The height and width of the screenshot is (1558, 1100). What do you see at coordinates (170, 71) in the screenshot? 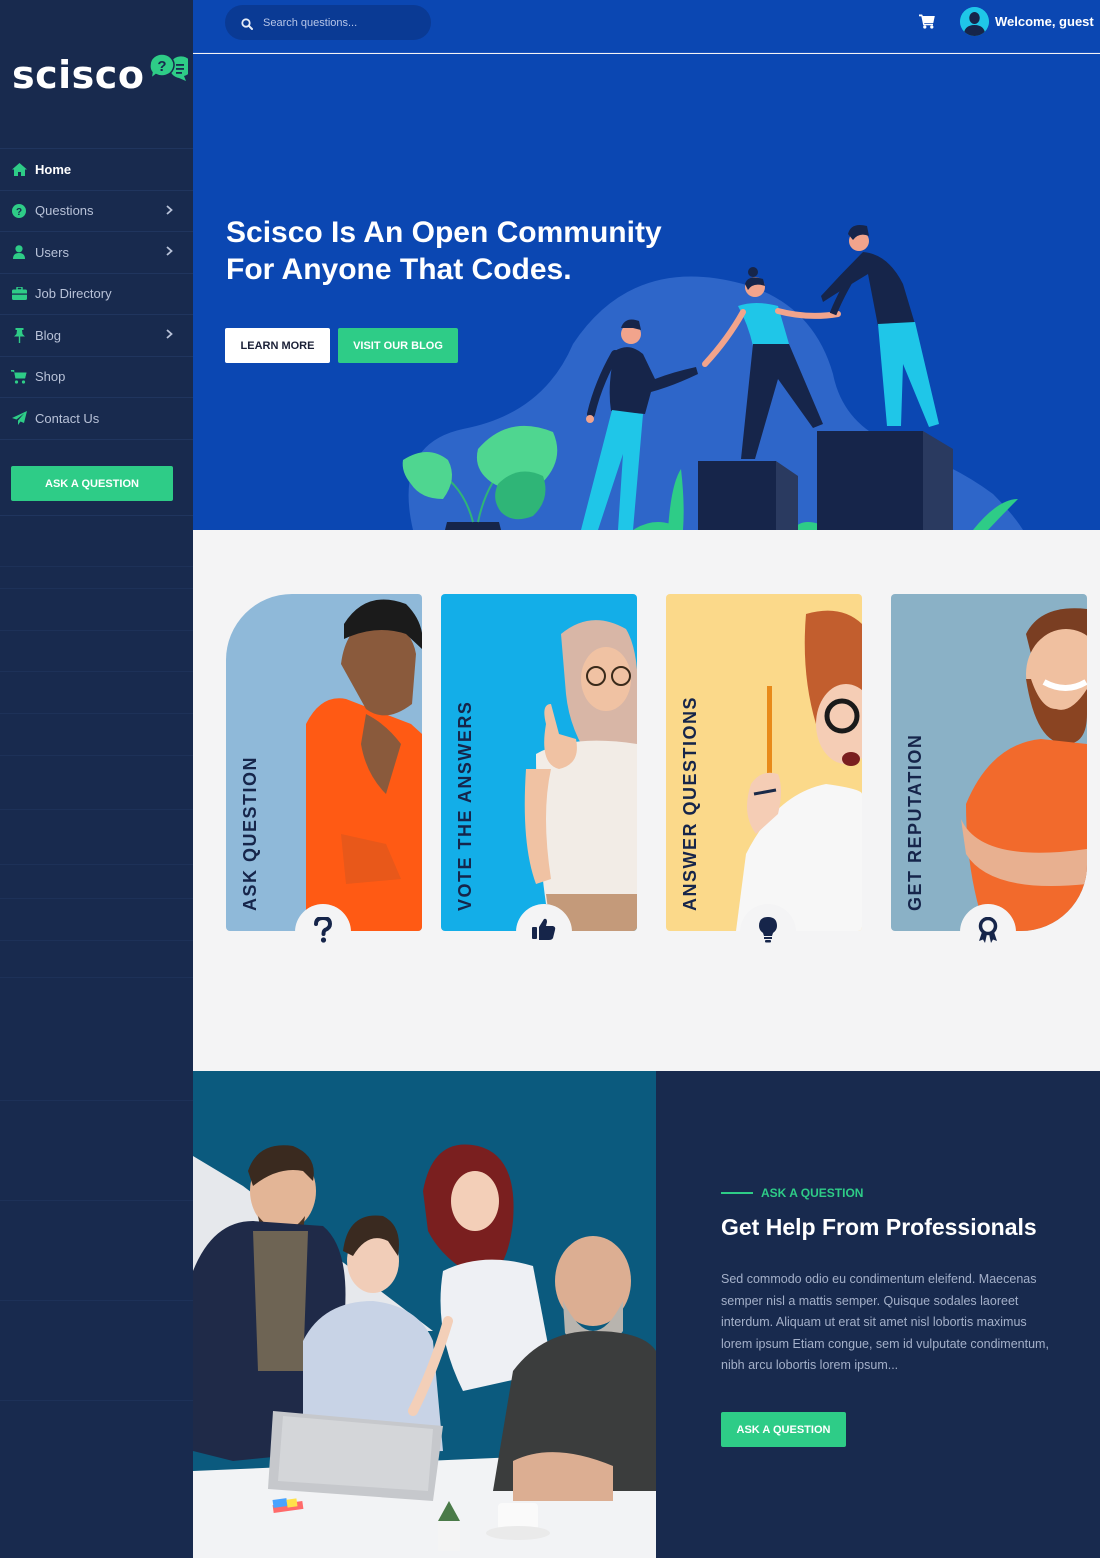
I see `chat-bubbles-icon: ?` at bounding box center [170, 71].